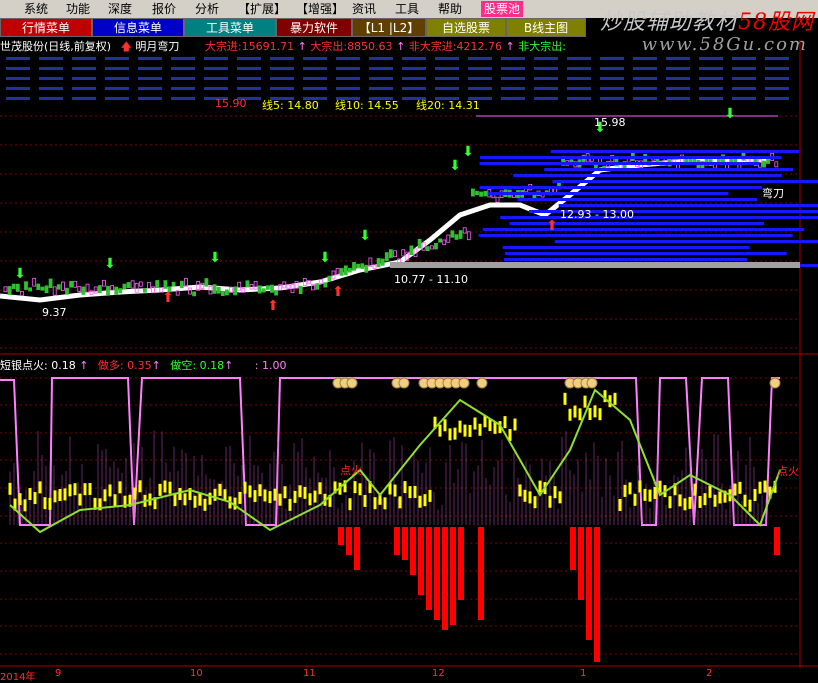  I want to click on short-value: 0.18, so click(212, 365).